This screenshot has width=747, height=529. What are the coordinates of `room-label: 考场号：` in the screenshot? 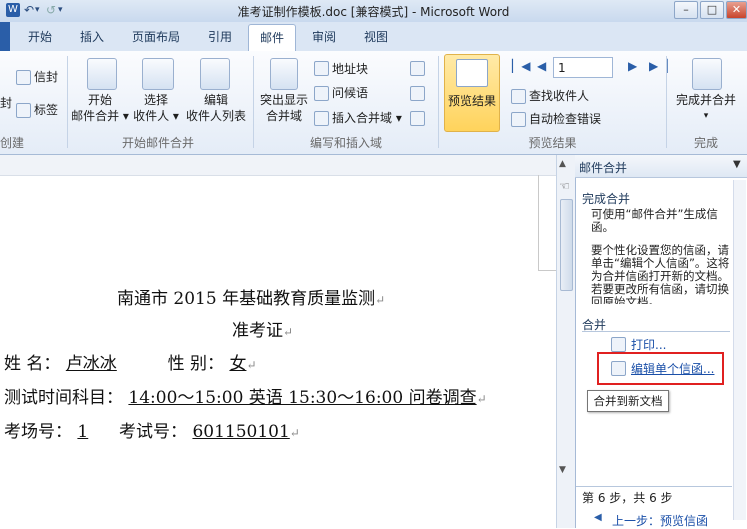 It's located at (38, 432).